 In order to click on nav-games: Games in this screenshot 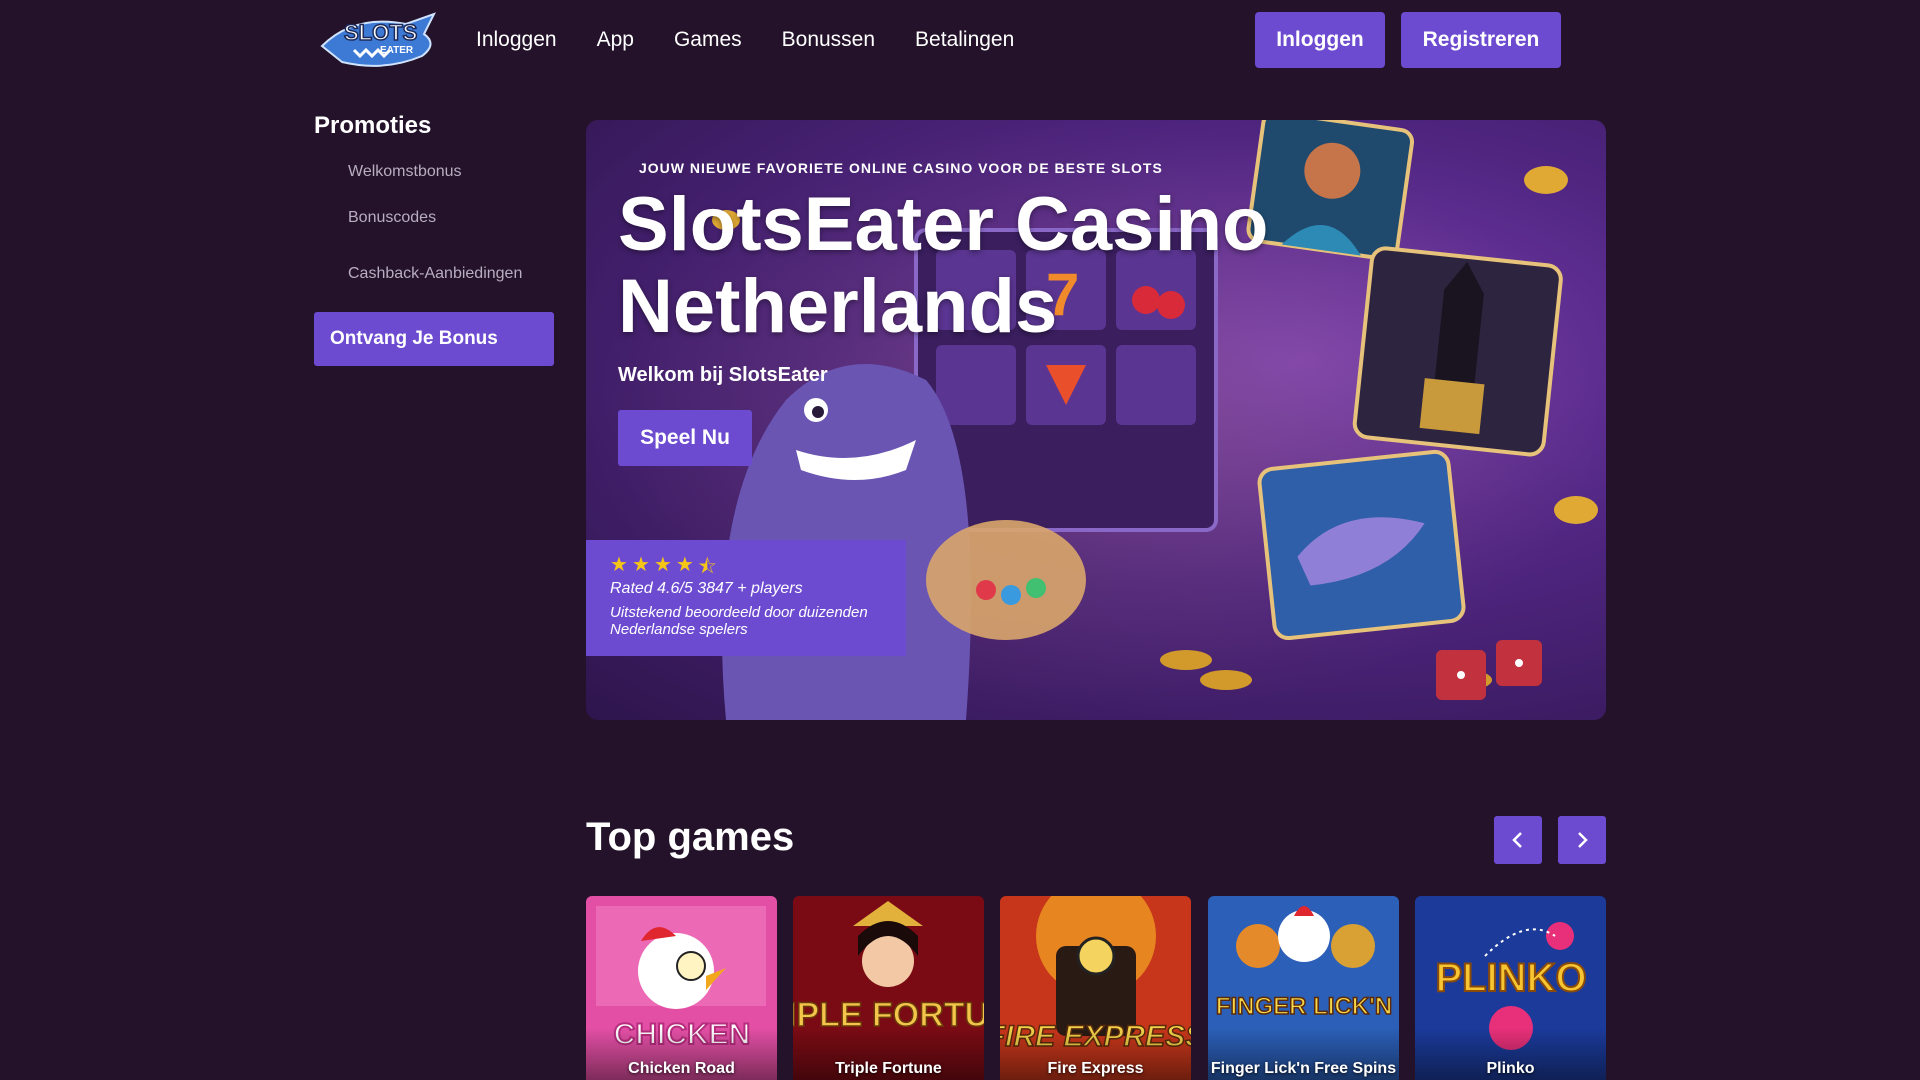, I will do `click(708, 40)`.